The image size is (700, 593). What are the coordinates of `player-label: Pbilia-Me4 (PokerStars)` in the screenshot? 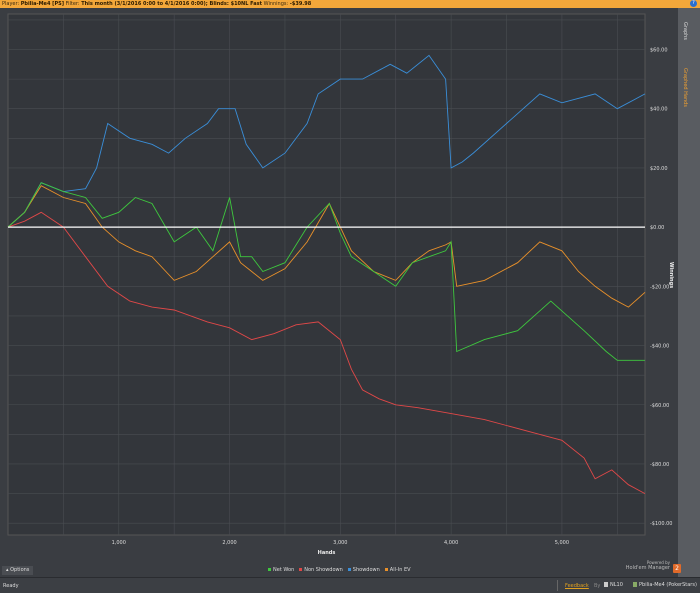 It's located at (668, 585).